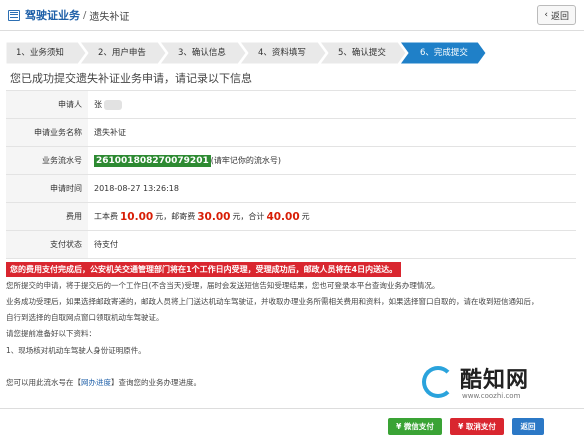  I want to click on watermark-text: 酷知网, so click(495, 380).